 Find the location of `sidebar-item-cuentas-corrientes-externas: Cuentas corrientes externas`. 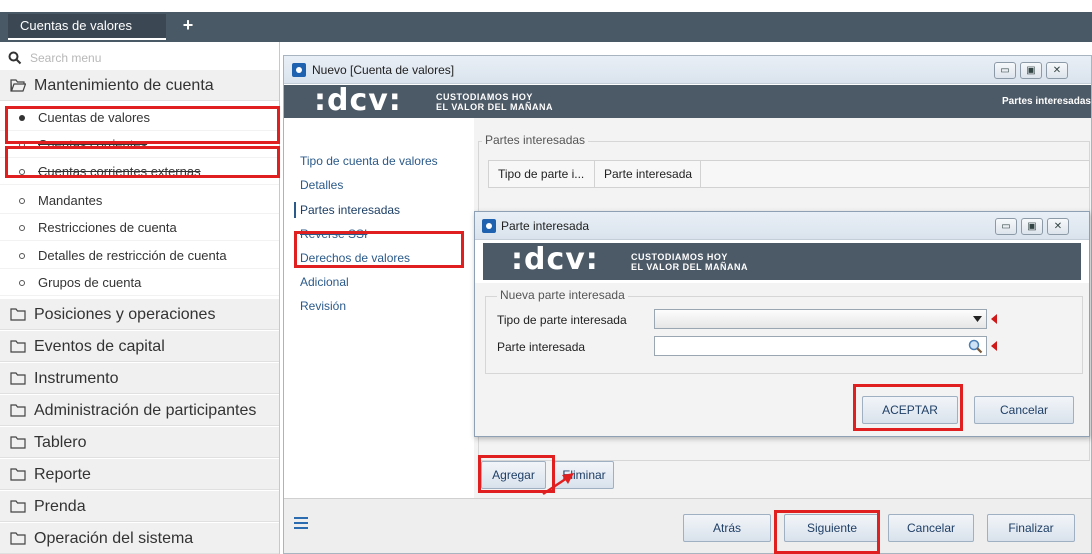

sidebar-item-cuentas-corrientes-externas: Cuentas corrientes externas is located at coordinates (139, 171).